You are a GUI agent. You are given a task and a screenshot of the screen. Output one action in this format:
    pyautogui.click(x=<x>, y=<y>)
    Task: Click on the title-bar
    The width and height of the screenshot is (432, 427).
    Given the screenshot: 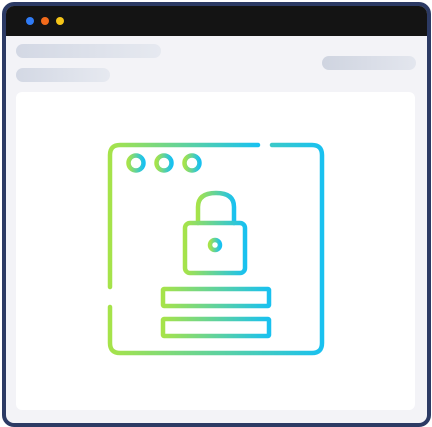 What is the action you would take?
    pyautogui.click(x=216, y=21)
    